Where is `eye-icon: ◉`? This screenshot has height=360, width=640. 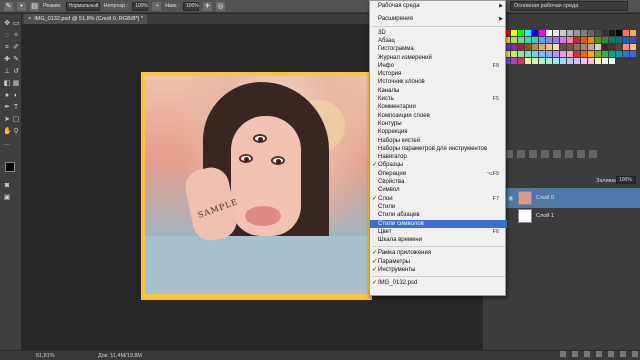 eye-icon: ◉ is located at coordinates (511, 198).